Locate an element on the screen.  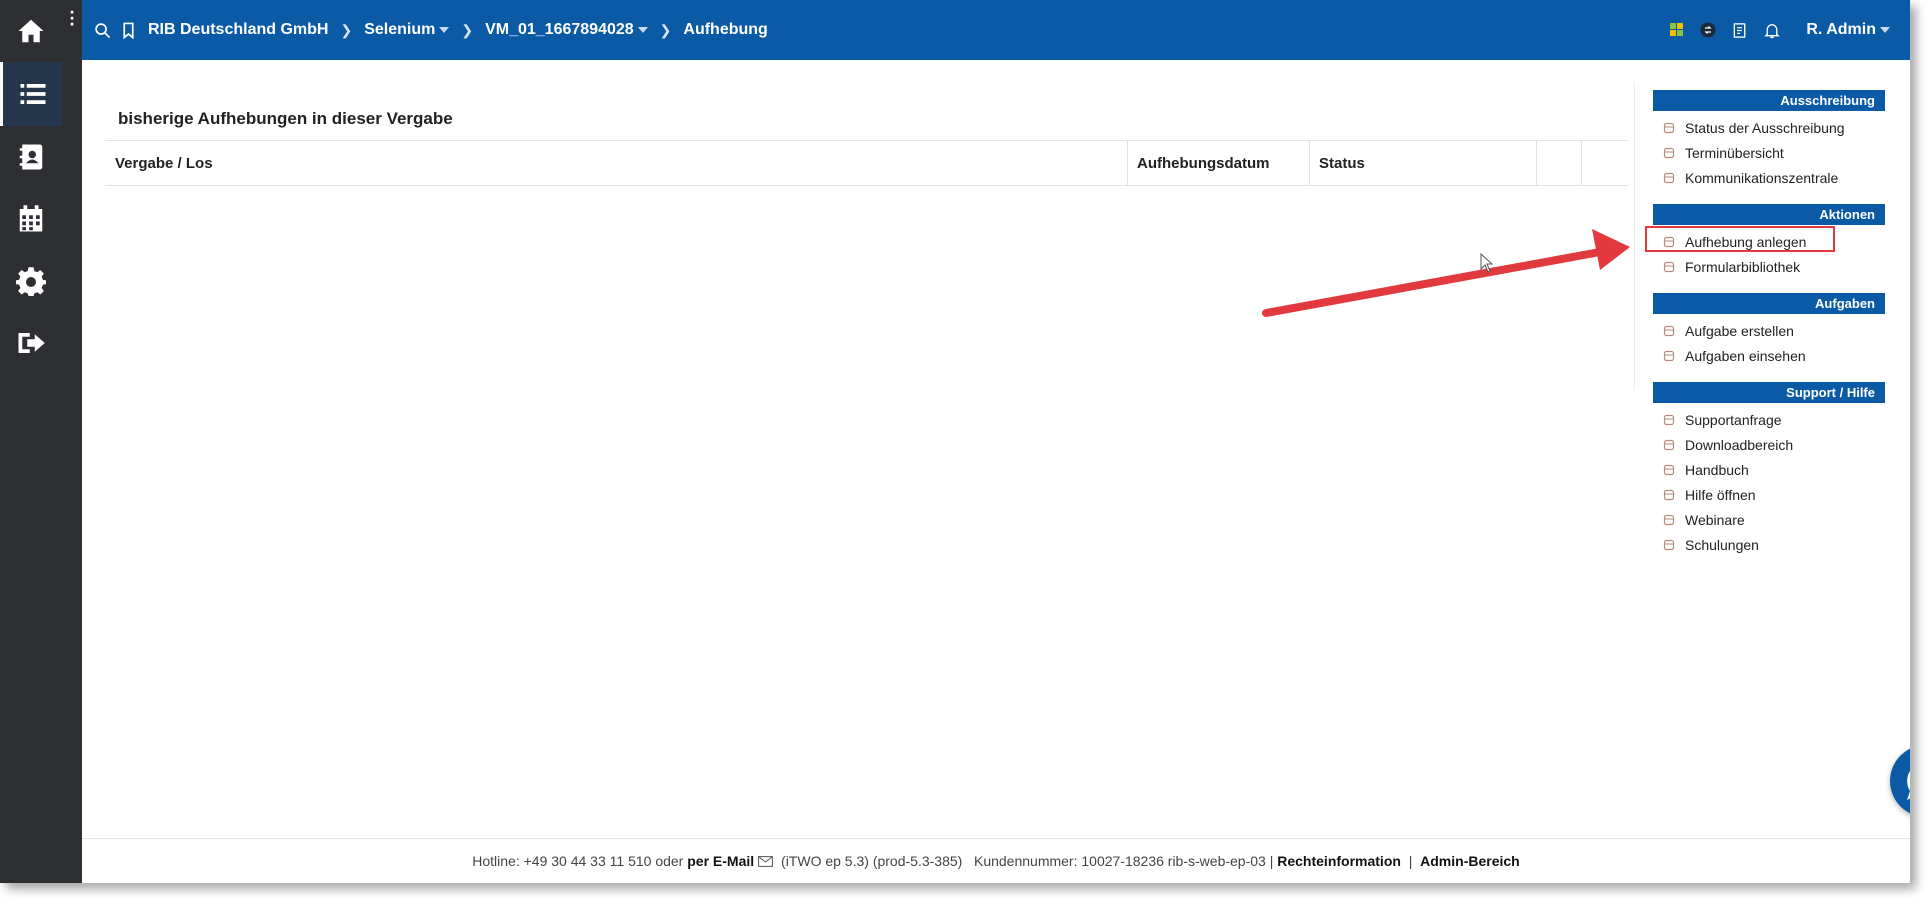
link-label: Aufgabe erstellen is located at coordinates (1739, 330).